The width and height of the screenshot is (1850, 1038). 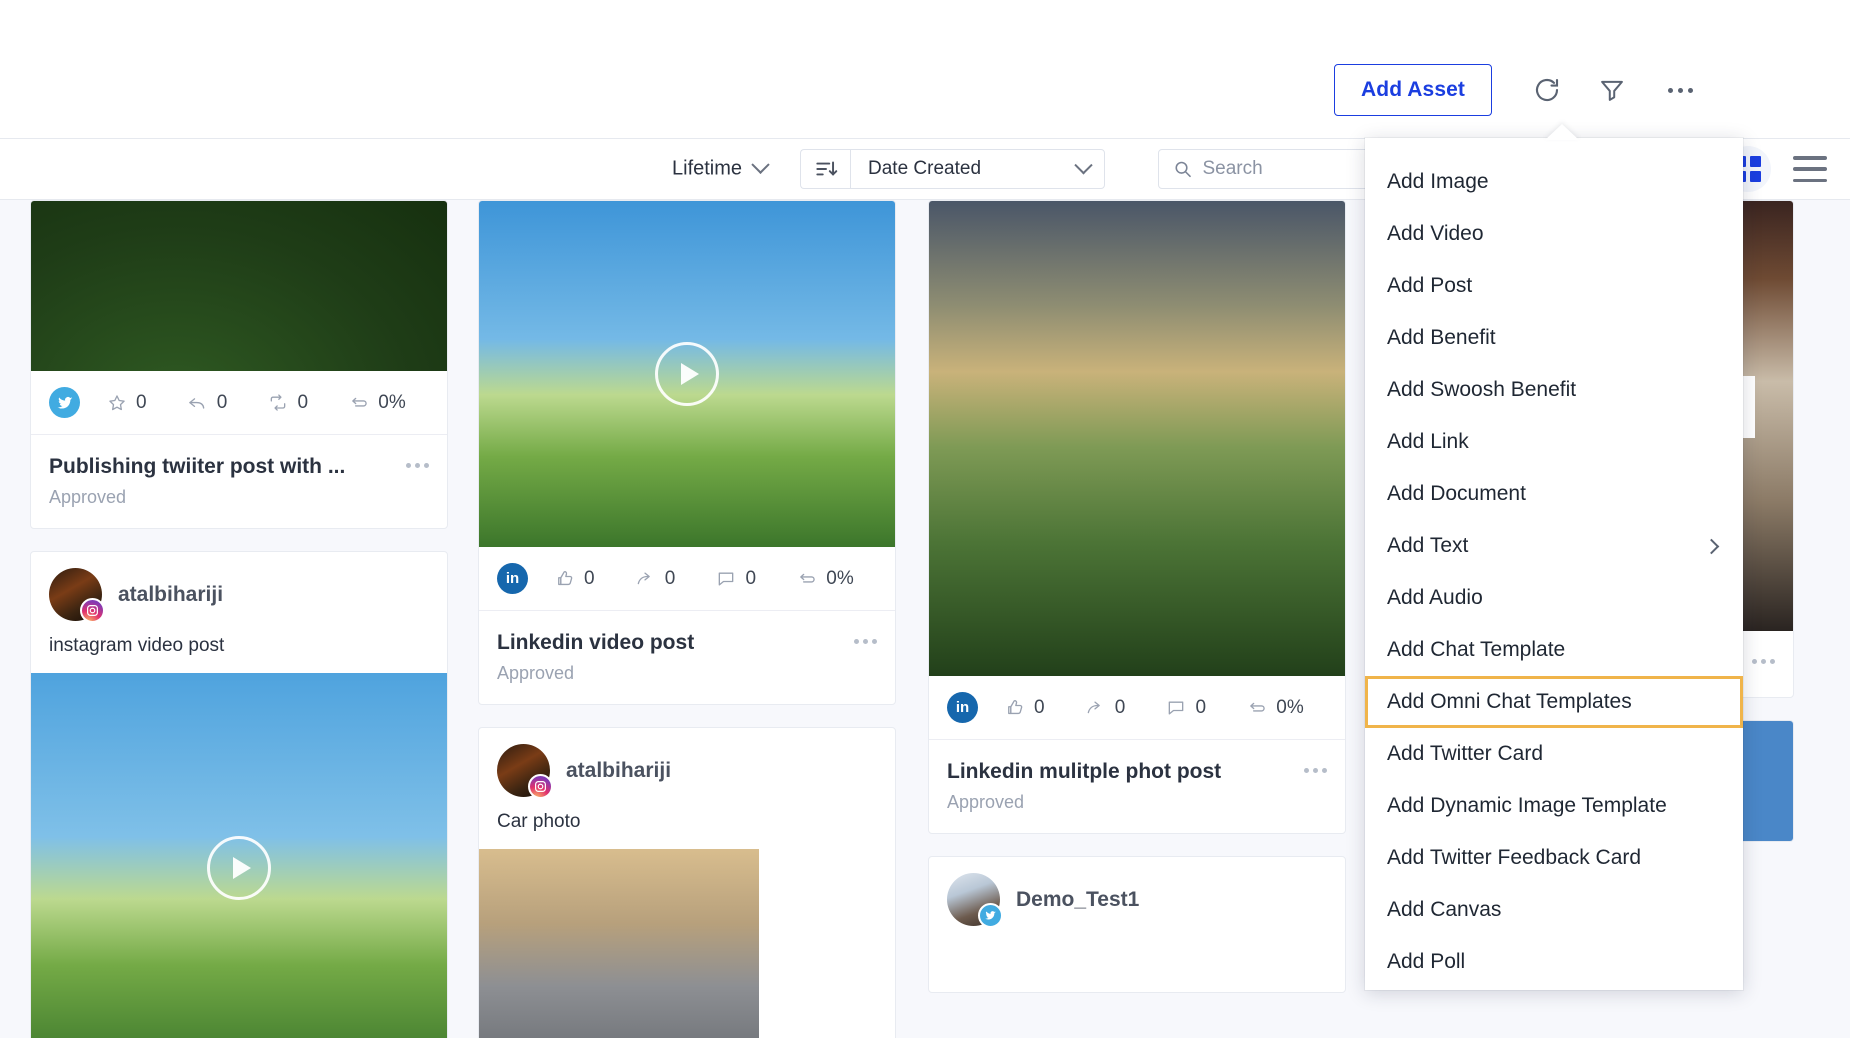 What do you see at coordinates (239, 794) in the screenshot?
I see `card-instagram-video: atalbihariji instagram video post 3` at bounding box center [239, 794].